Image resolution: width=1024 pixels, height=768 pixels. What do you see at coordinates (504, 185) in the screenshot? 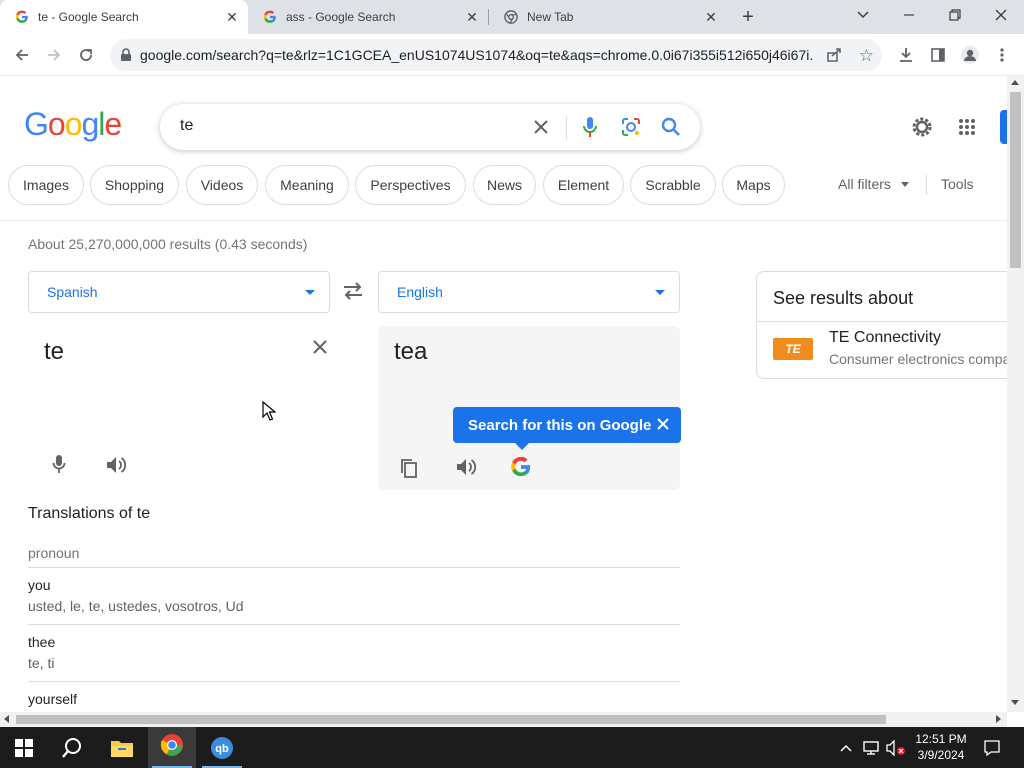
I see `chip-news: News` at bounding box center [504, 185].